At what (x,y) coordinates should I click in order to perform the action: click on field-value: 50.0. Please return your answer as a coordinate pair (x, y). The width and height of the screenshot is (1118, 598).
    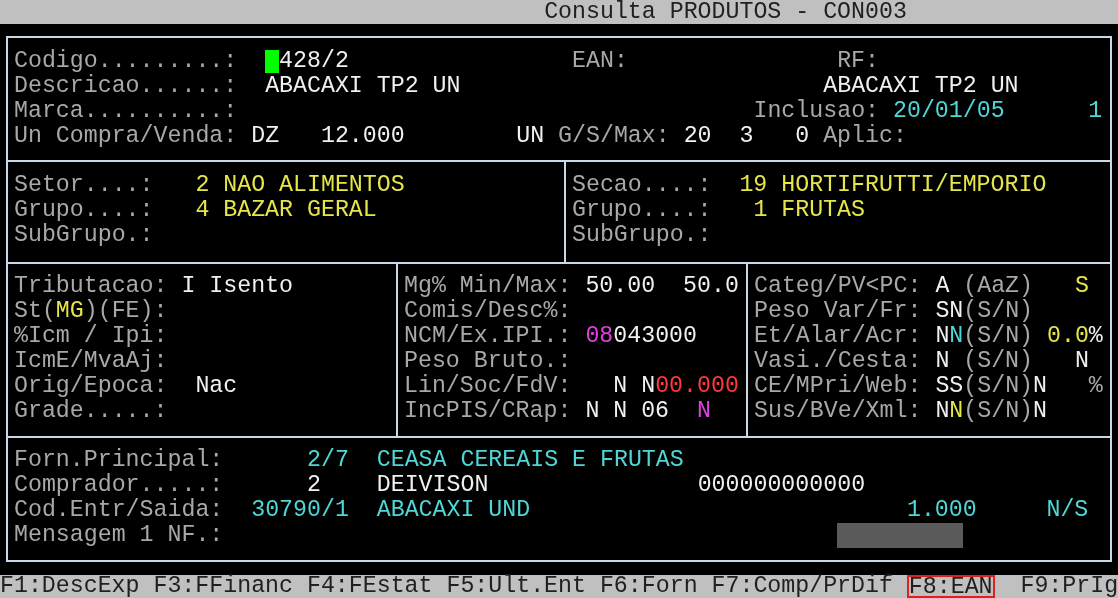
    Looking at the image, I should click on (711, 286).